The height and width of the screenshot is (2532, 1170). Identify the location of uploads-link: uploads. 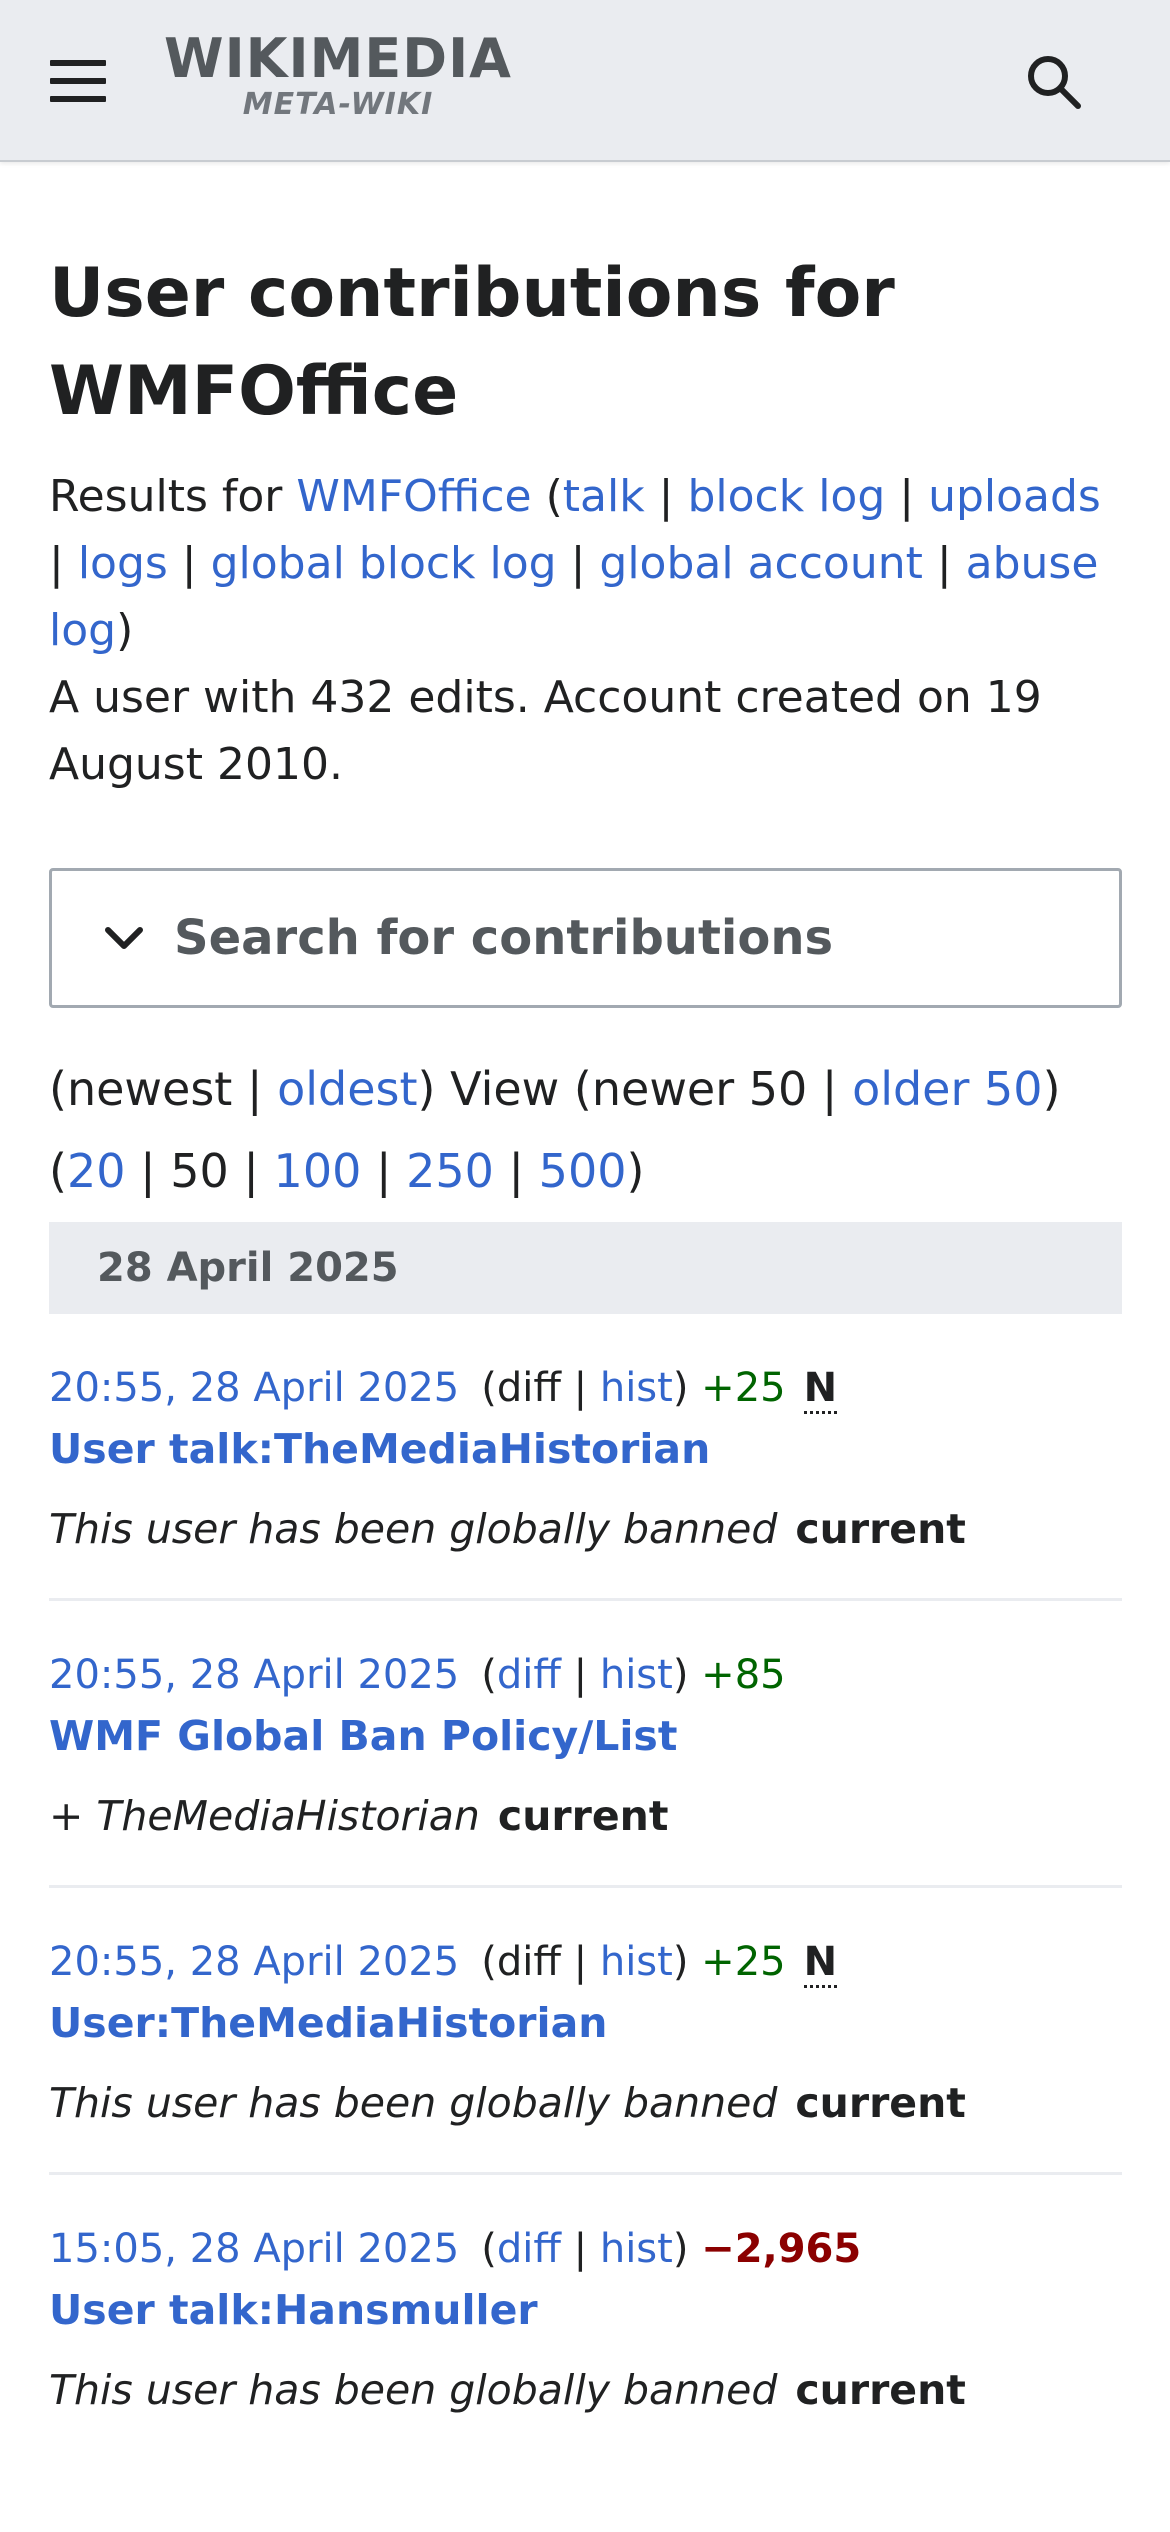
(1014, 496).